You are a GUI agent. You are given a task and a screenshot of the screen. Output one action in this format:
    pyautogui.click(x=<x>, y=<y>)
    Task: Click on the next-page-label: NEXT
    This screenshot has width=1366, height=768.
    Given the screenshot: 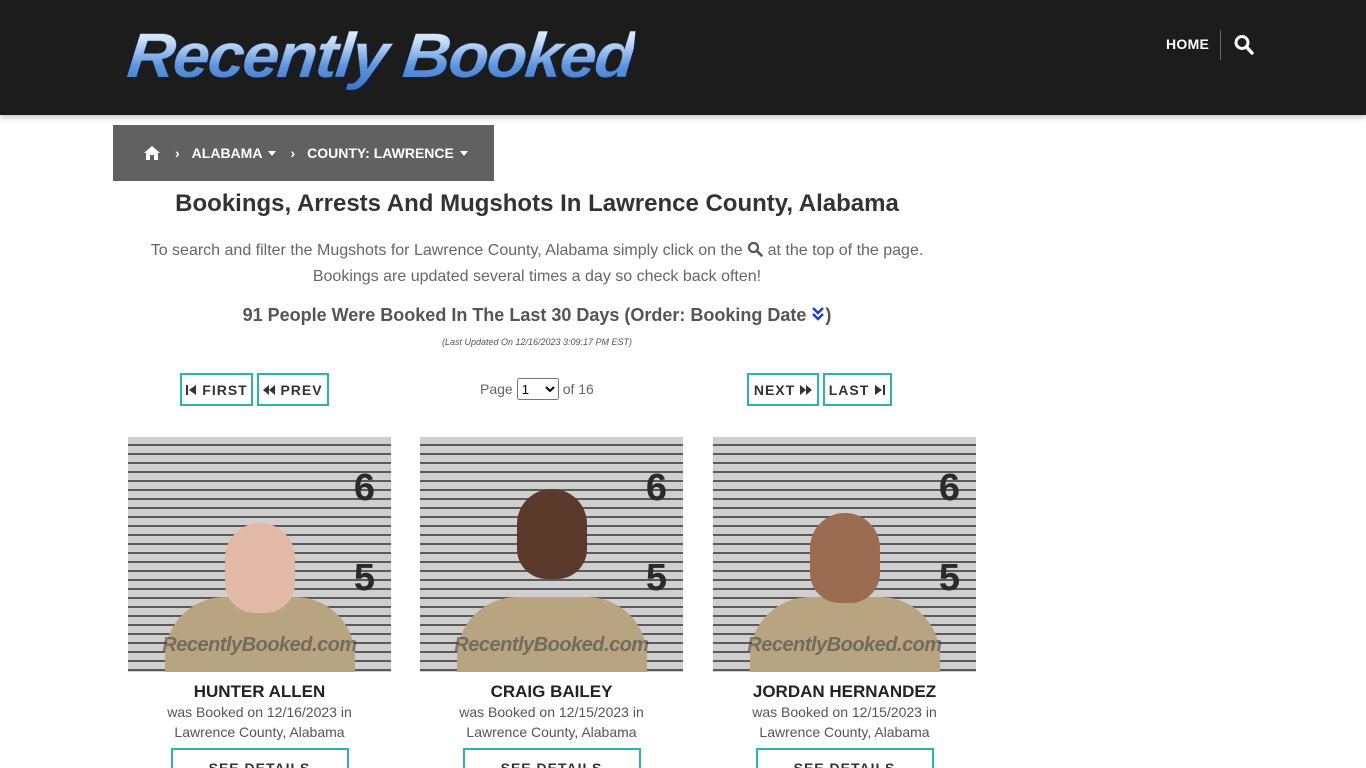 What is the action you would take?
    pyautogui.click(x=774, y=389)
    